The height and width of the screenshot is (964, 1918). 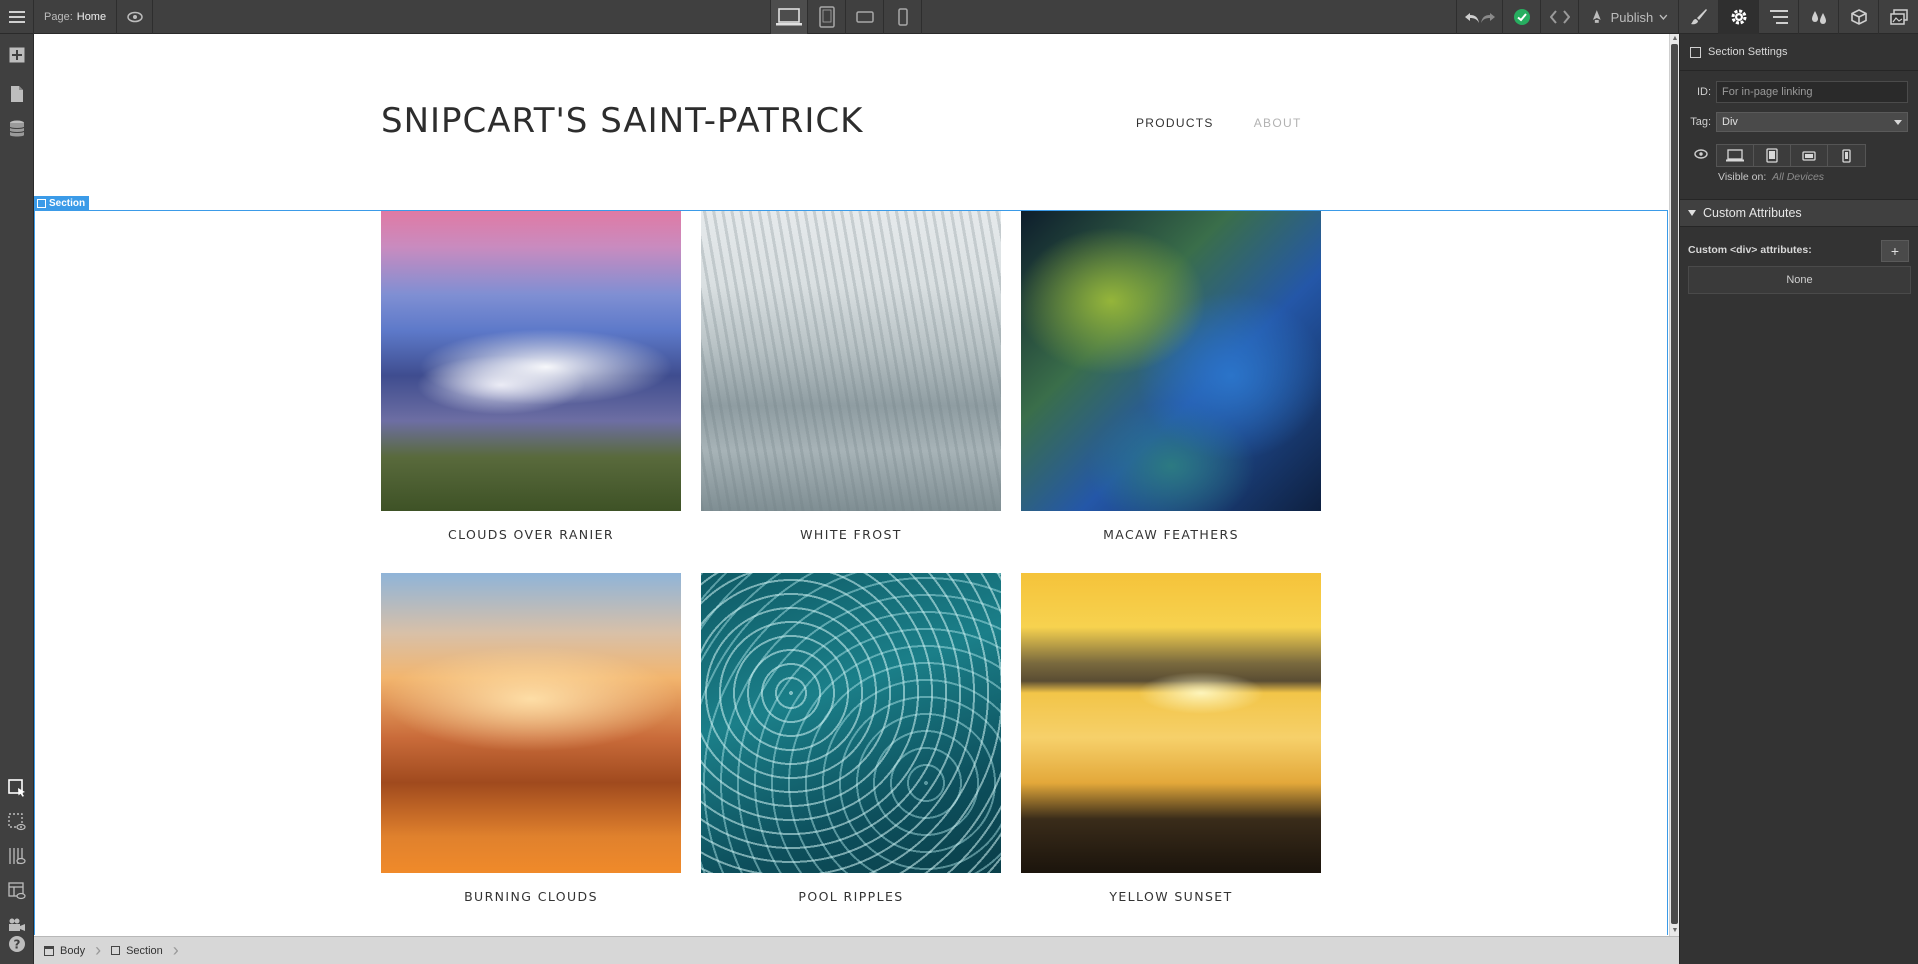 I want to click on visibility-eye, so click(x=1698, y=155).